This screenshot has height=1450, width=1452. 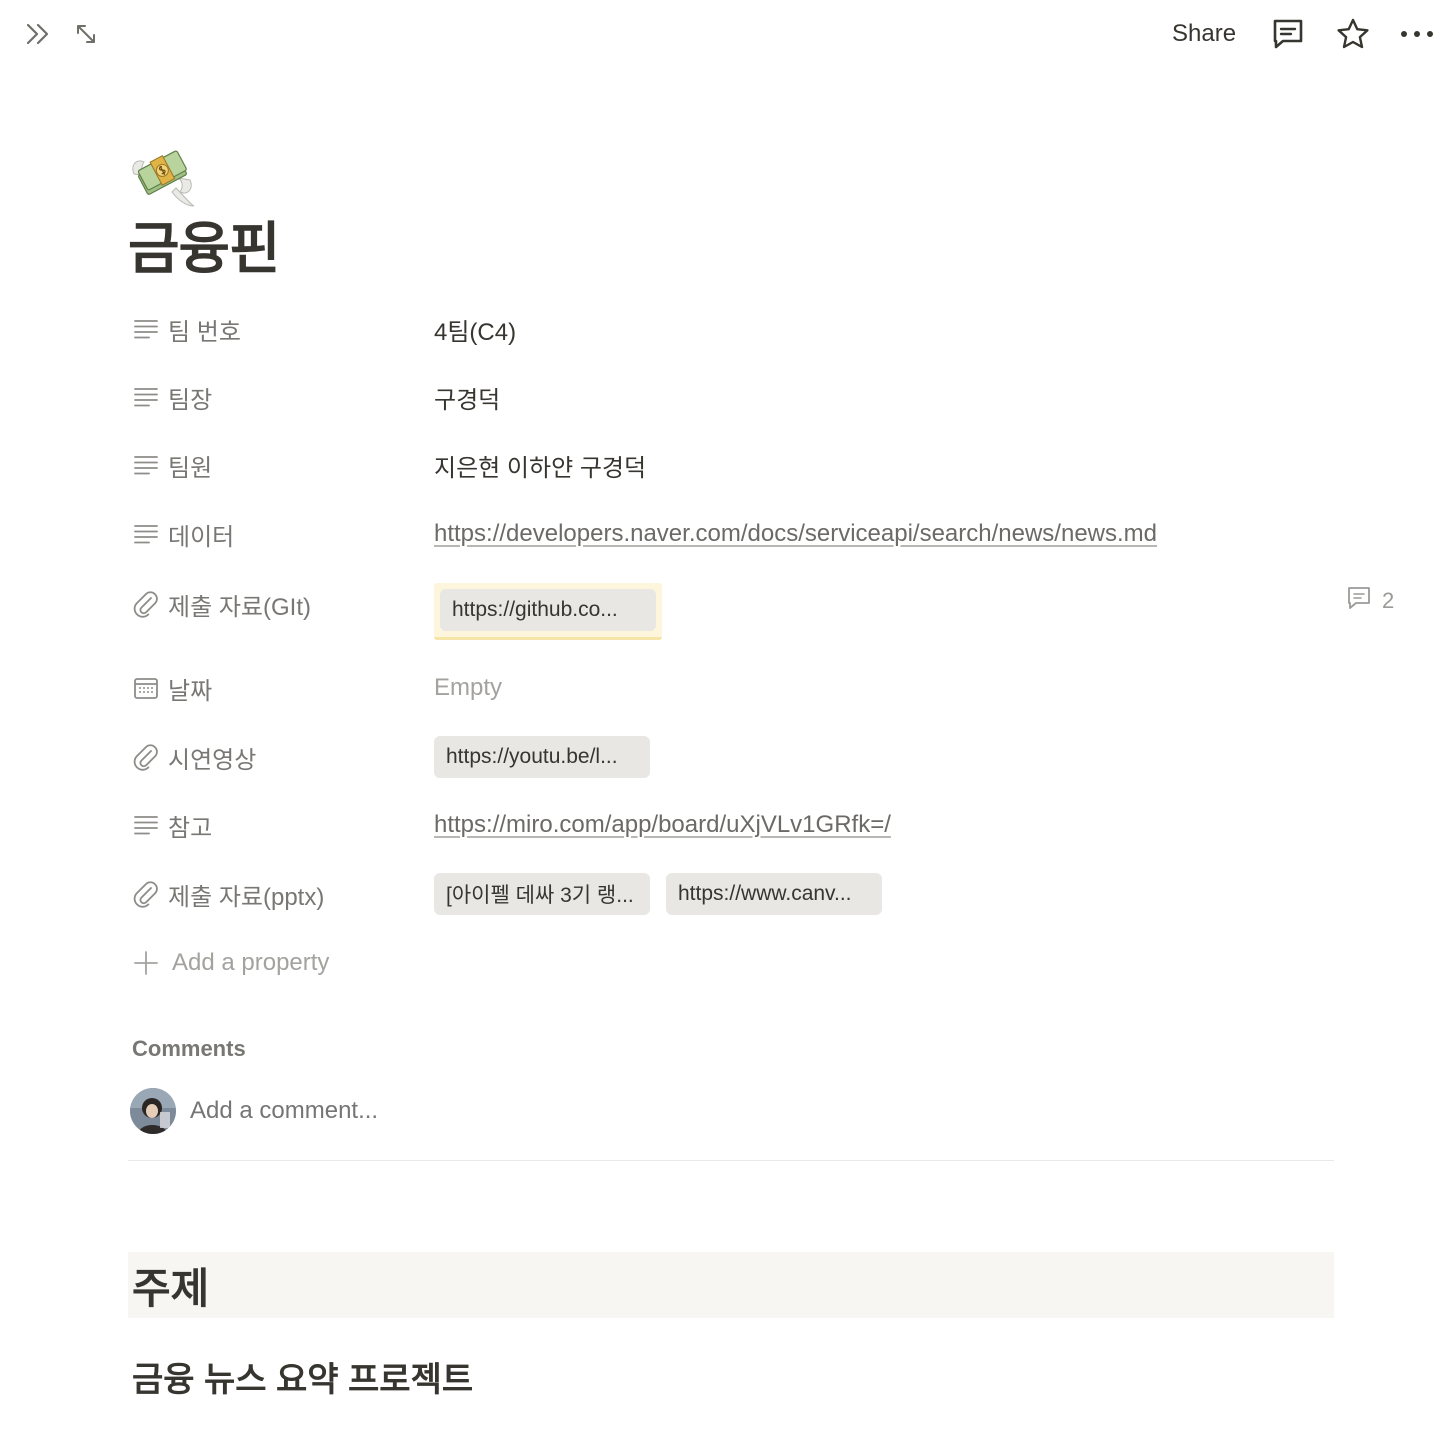 What do you see at coordinates (204, 332) in the screenshot?
I see `property-label: 팀 번호` at bounding box center [204, 332].